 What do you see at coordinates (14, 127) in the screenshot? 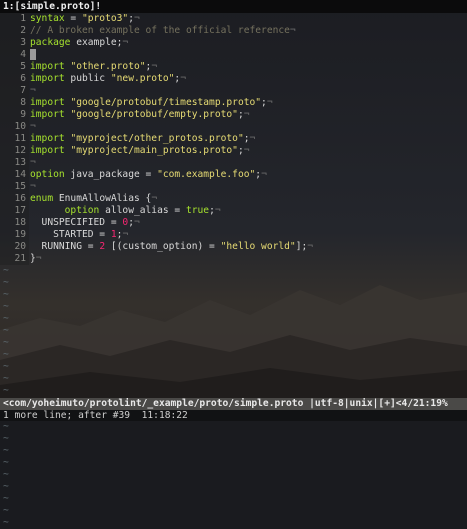
I see `line-number: 10` at bounding box center [14, 127].